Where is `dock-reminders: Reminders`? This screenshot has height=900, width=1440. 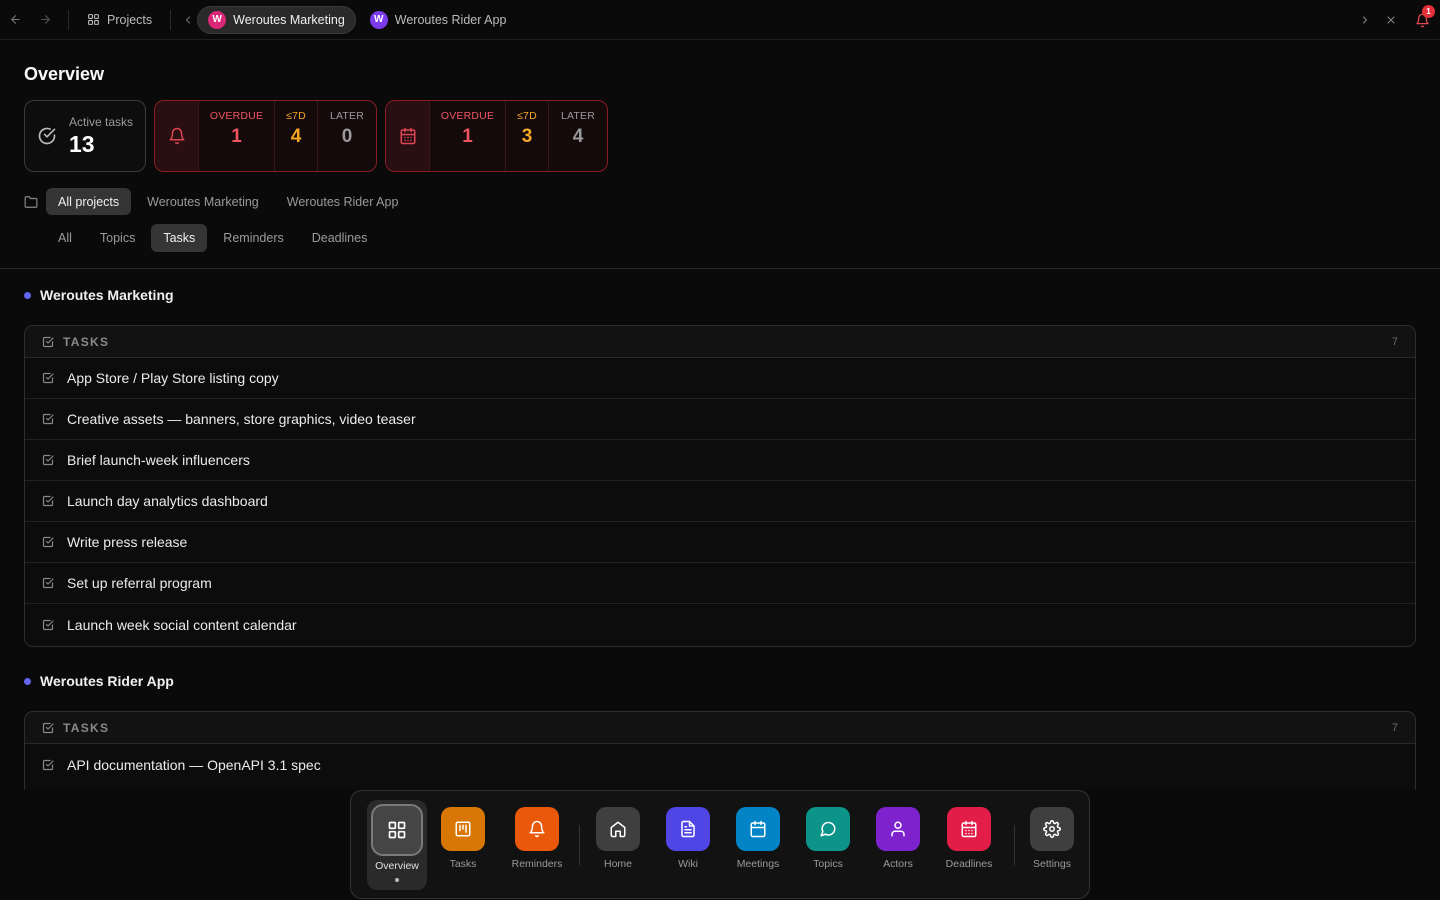
dock-reminders: Reminders is located at coordinates (537, 838).